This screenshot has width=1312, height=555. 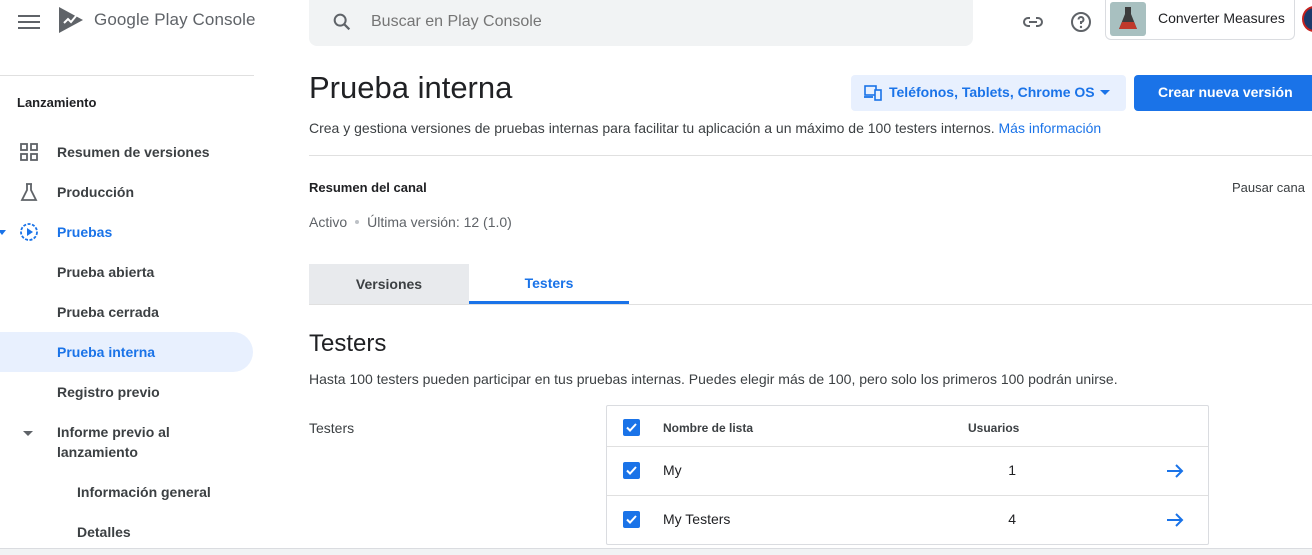 I want to click on page-title: Prueba interna, so click(x=411, y=87).